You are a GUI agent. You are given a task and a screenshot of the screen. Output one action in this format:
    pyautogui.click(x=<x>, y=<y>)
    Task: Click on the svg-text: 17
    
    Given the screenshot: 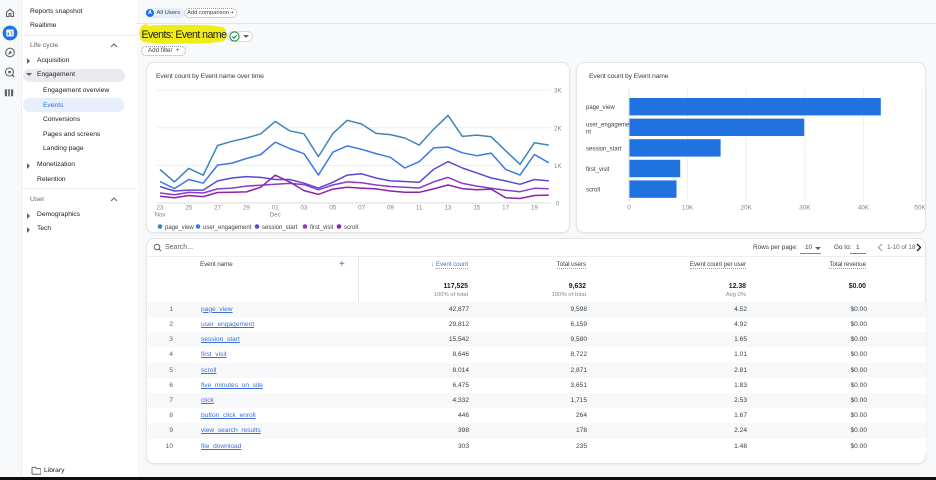 What is the action you would take?
    pyautogui.click(x=505, y=208)
    